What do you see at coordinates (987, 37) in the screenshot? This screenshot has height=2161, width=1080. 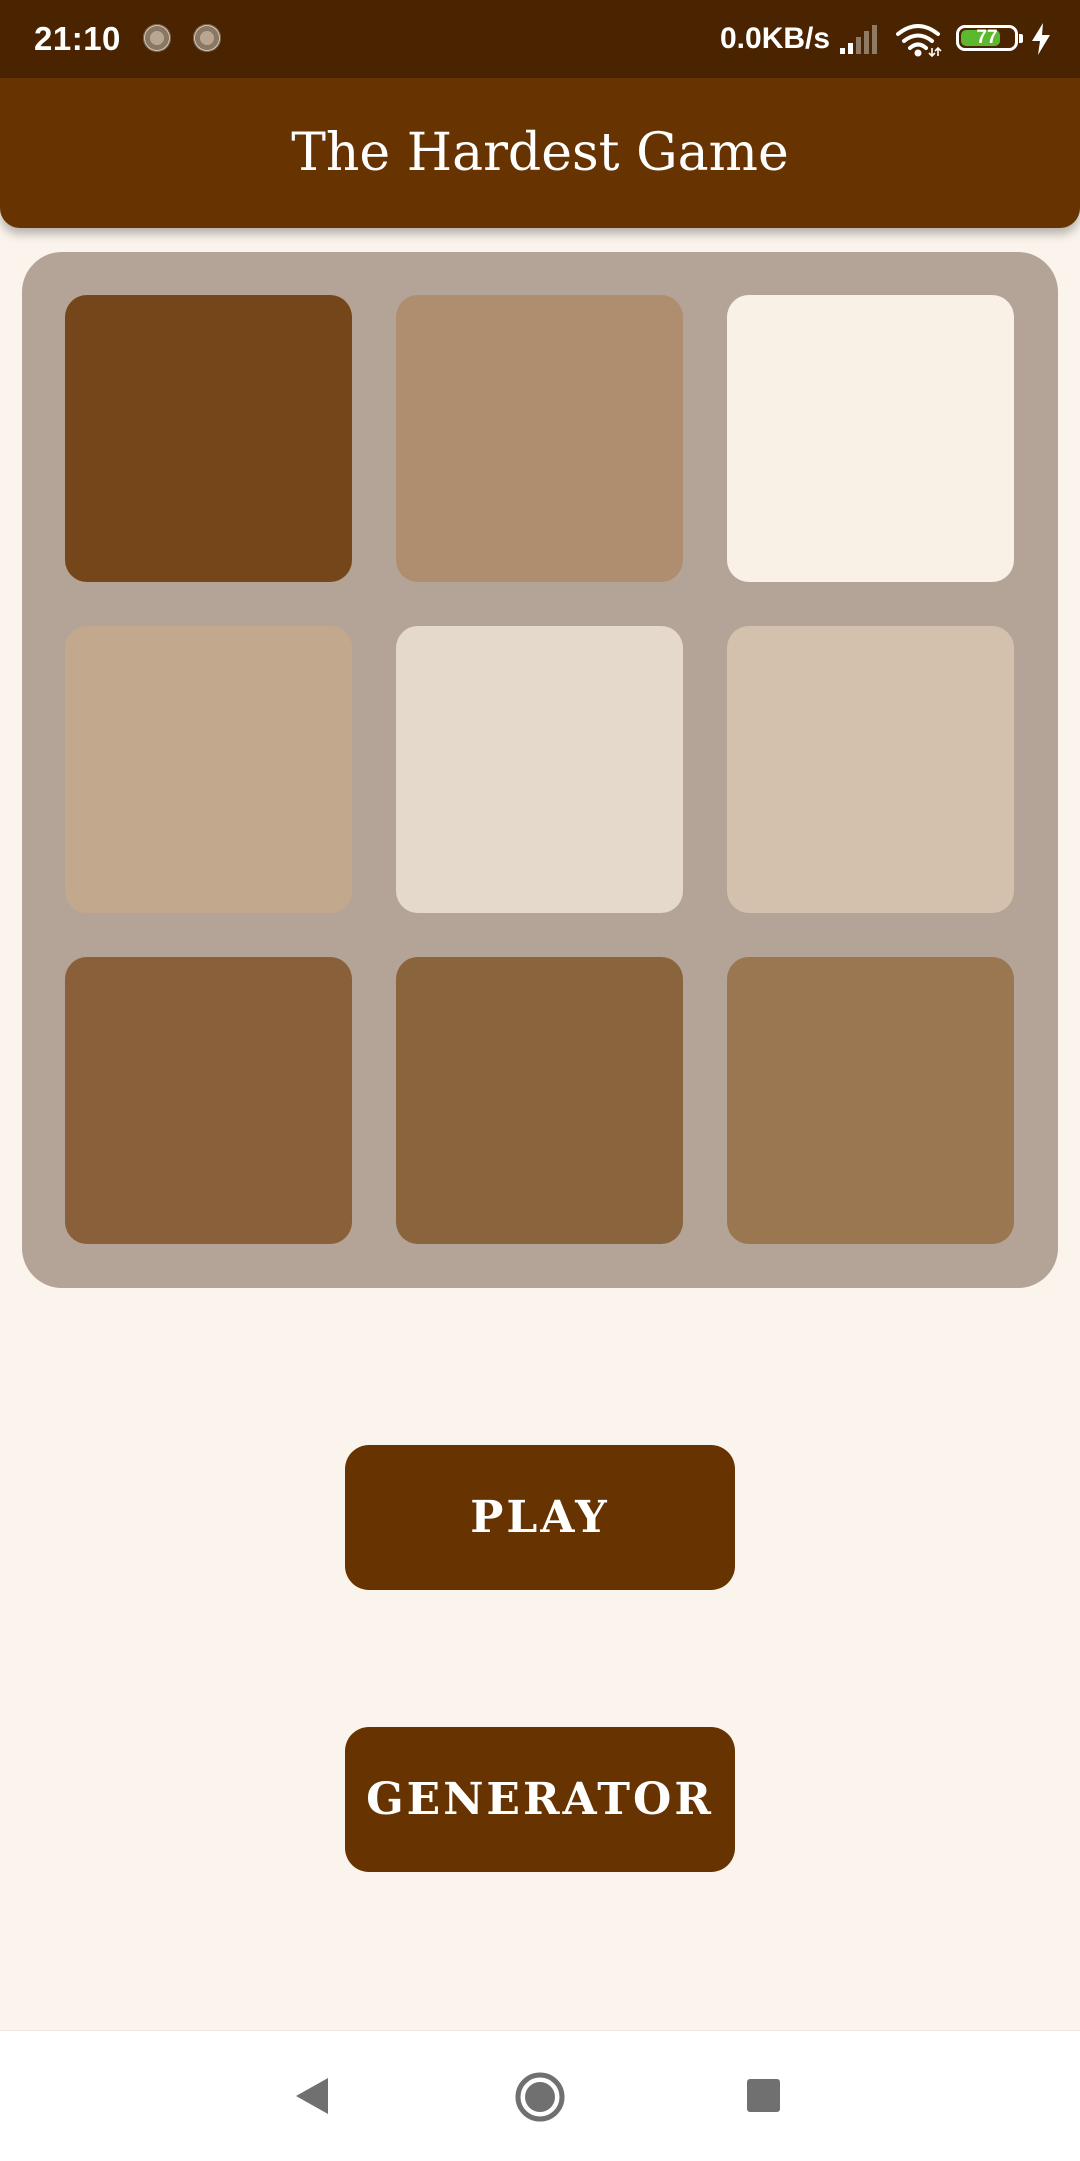 I see `battery-level: 77` at bounding box center [987, 37].